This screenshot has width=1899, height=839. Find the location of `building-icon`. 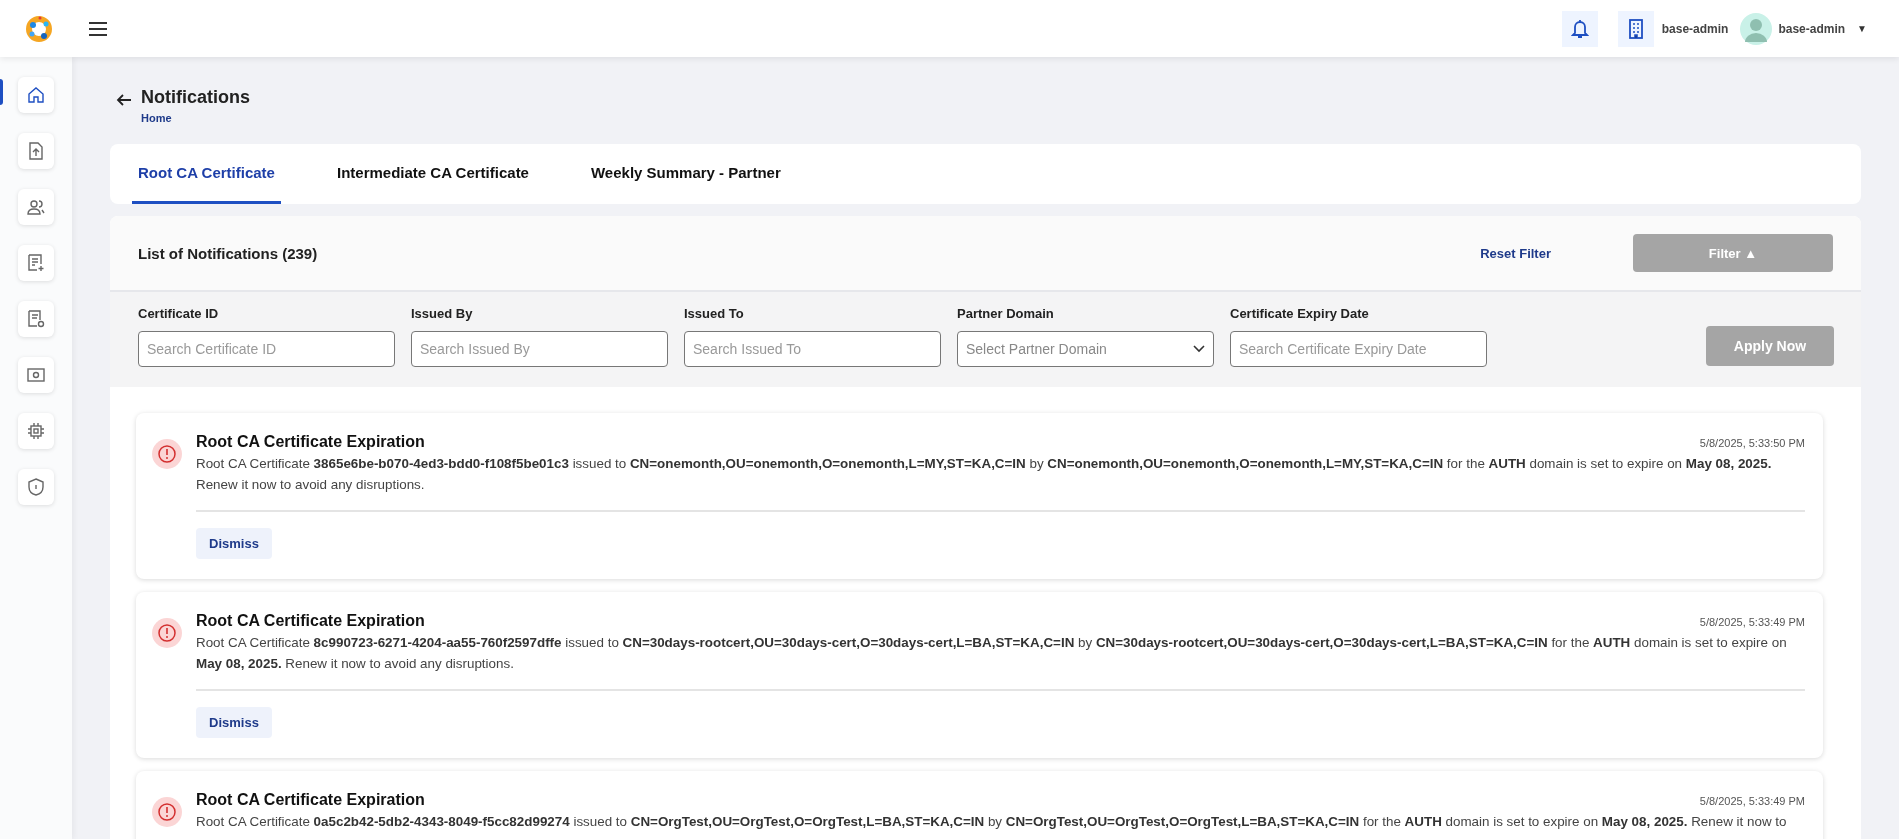

building-icon is located at coordinates (1635, 28).